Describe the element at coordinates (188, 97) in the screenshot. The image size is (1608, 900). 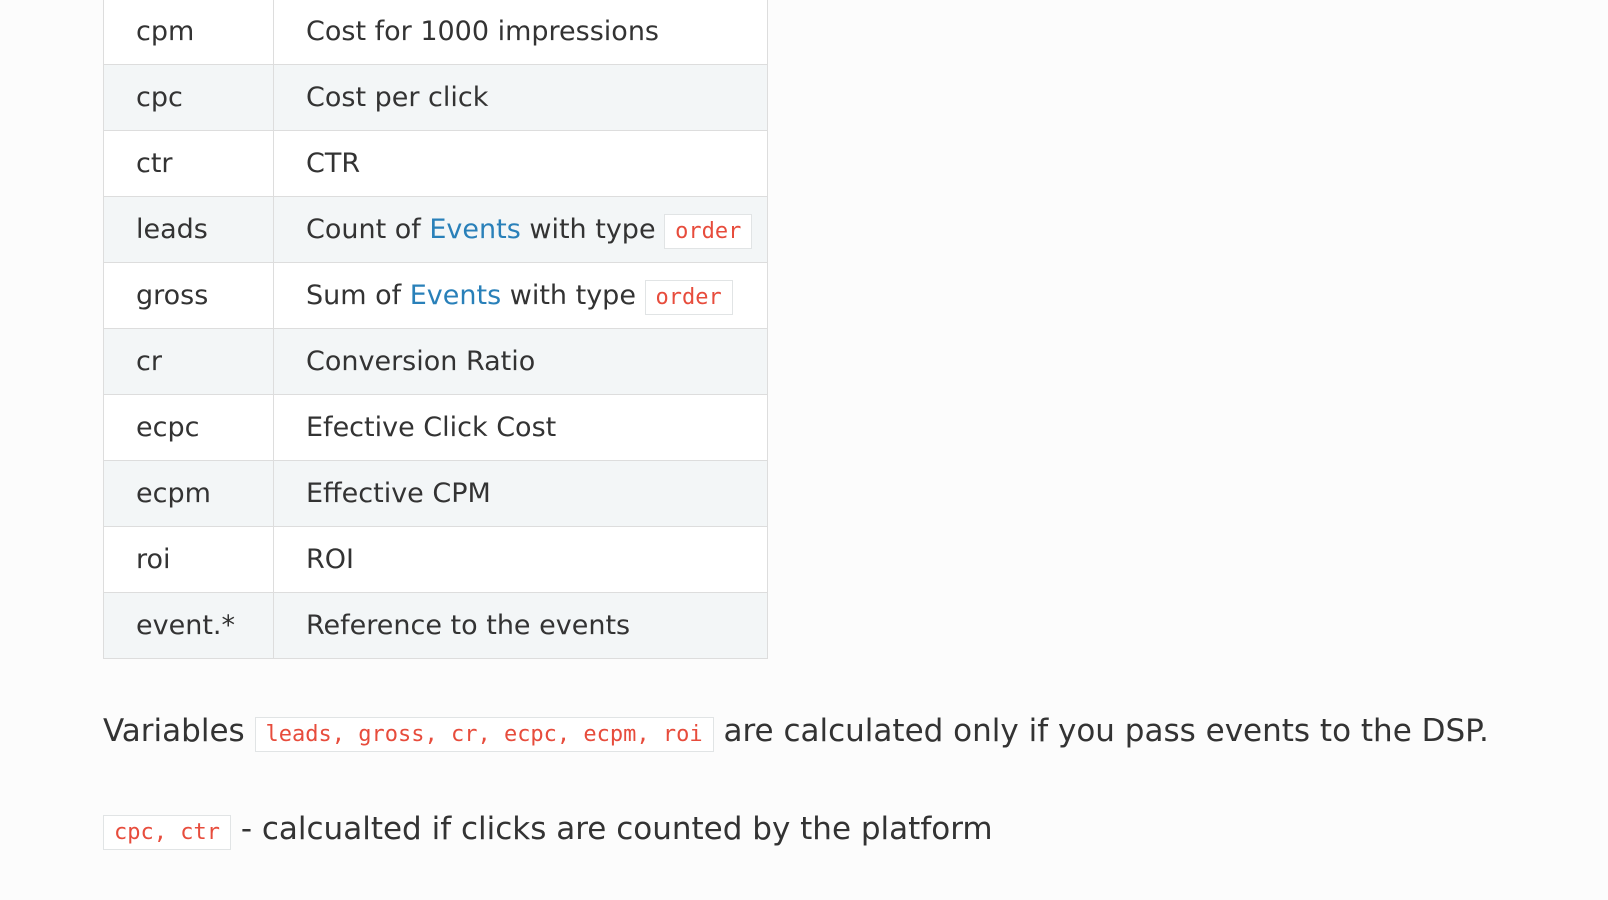
I see `variable-name: cpc` at that location.